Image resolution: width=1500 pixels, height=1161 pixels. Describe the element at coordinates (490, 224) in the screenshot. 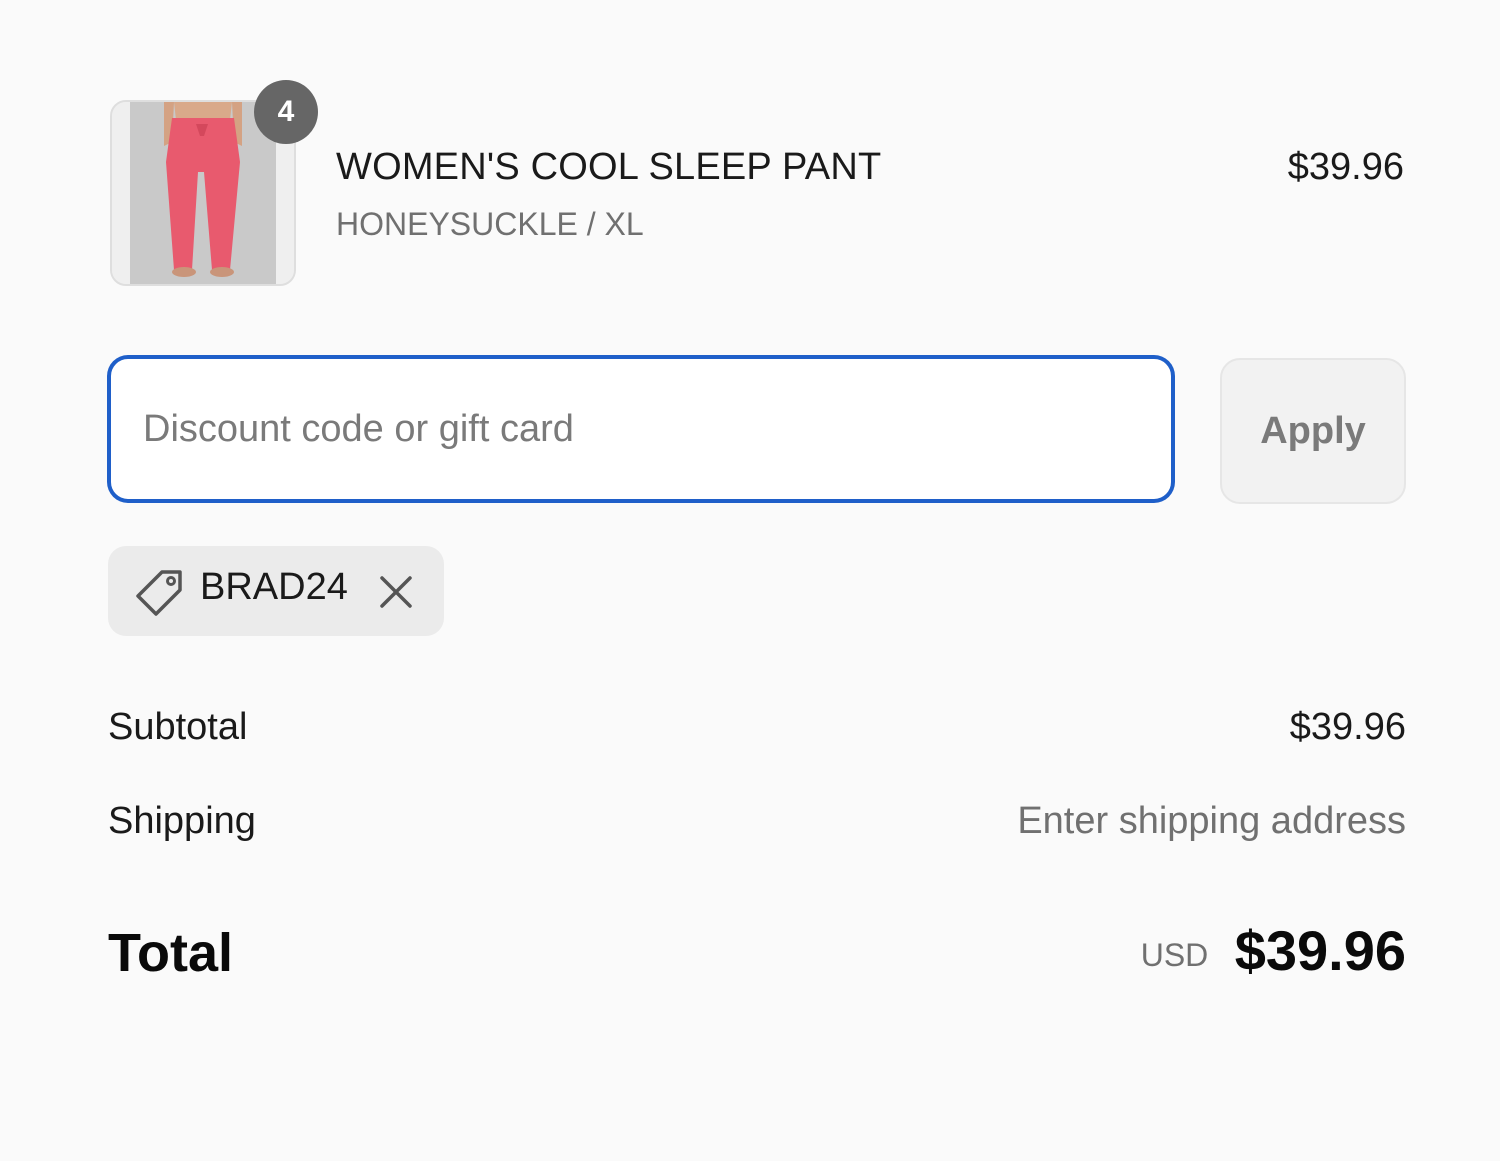

I see `product-variant: HONEYSUCKLE / XL` at that location.